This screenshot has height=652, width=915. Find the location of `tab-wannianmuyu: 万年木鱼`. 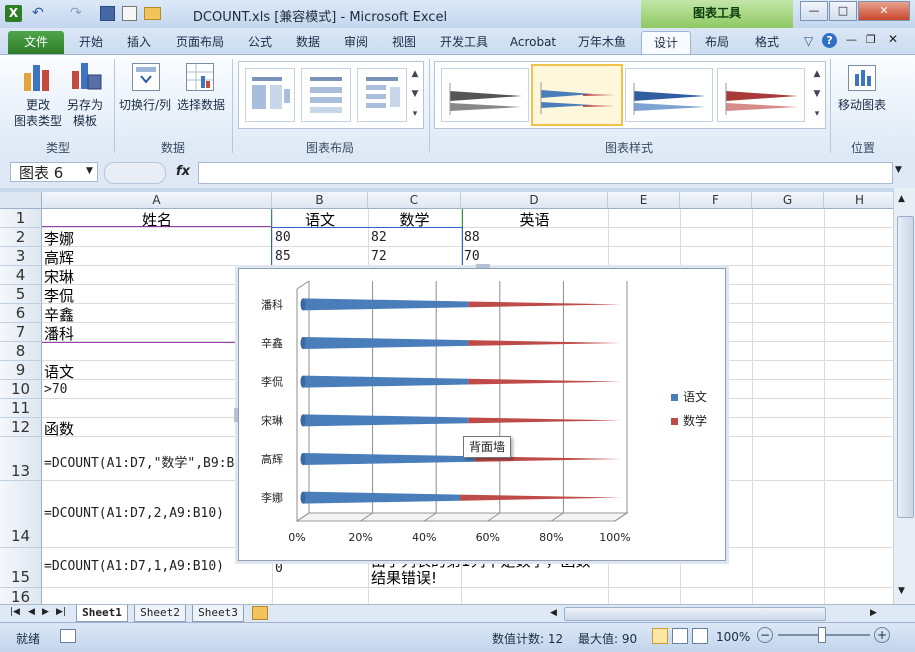

tab-wannianmuyu: 万年木鱼 is located at coordinates (602, 42).